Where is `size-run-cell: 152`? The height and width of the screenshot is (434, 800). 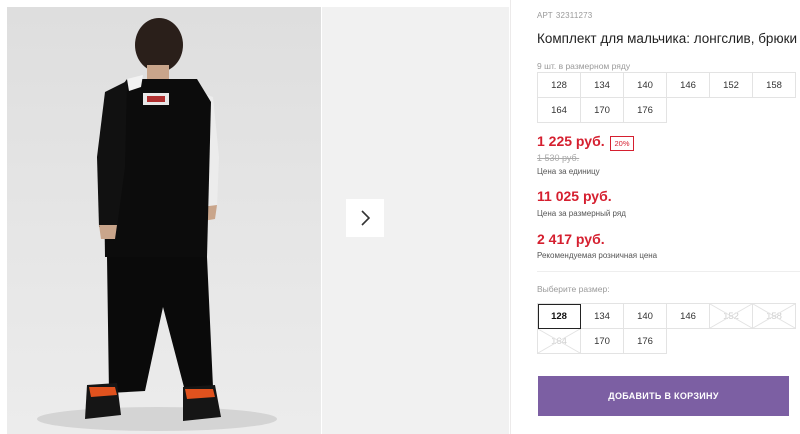 size-run-cell: 152 is located at coordinates (731, 85).